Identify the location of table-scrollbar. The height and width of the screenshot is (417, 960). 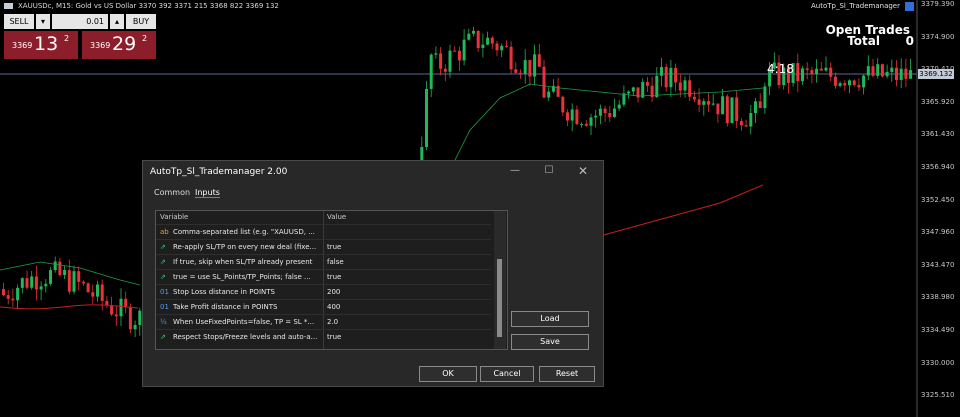
(500, 280).